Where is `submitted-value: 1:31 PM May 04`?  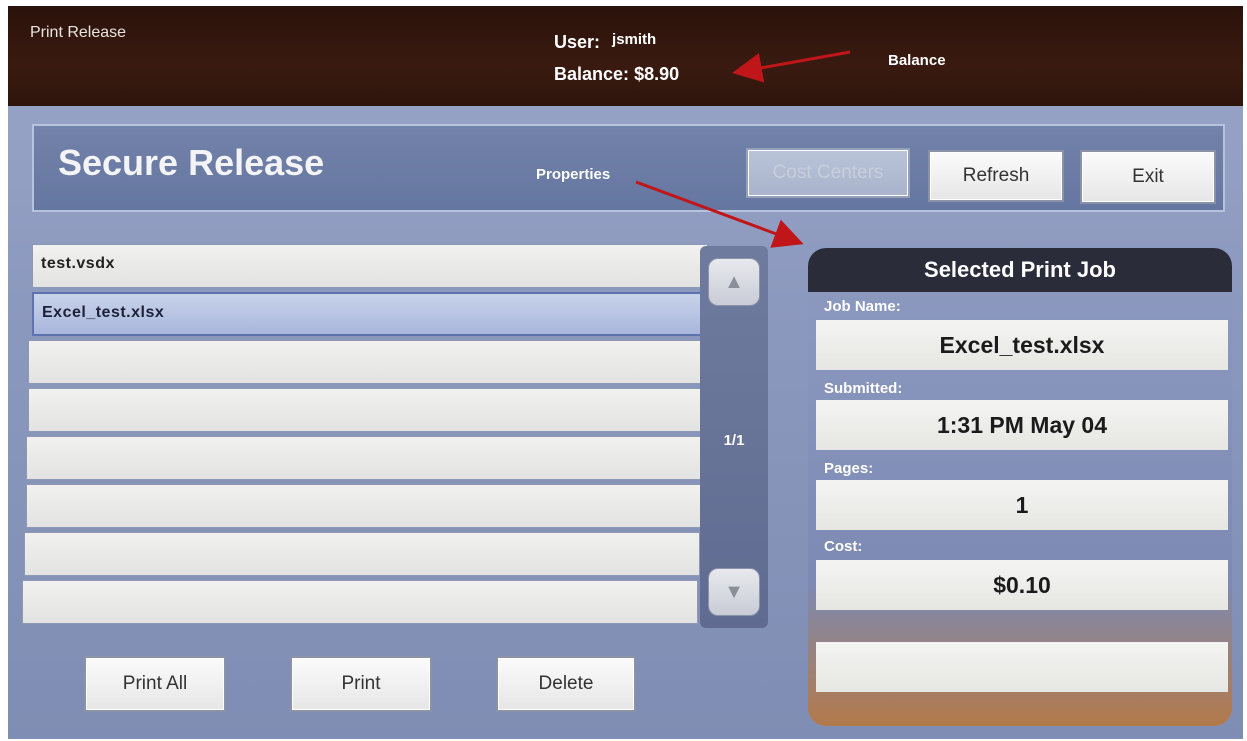 submitted-value: 1:31 PM May 04 is located at coordinates (1022, 425).